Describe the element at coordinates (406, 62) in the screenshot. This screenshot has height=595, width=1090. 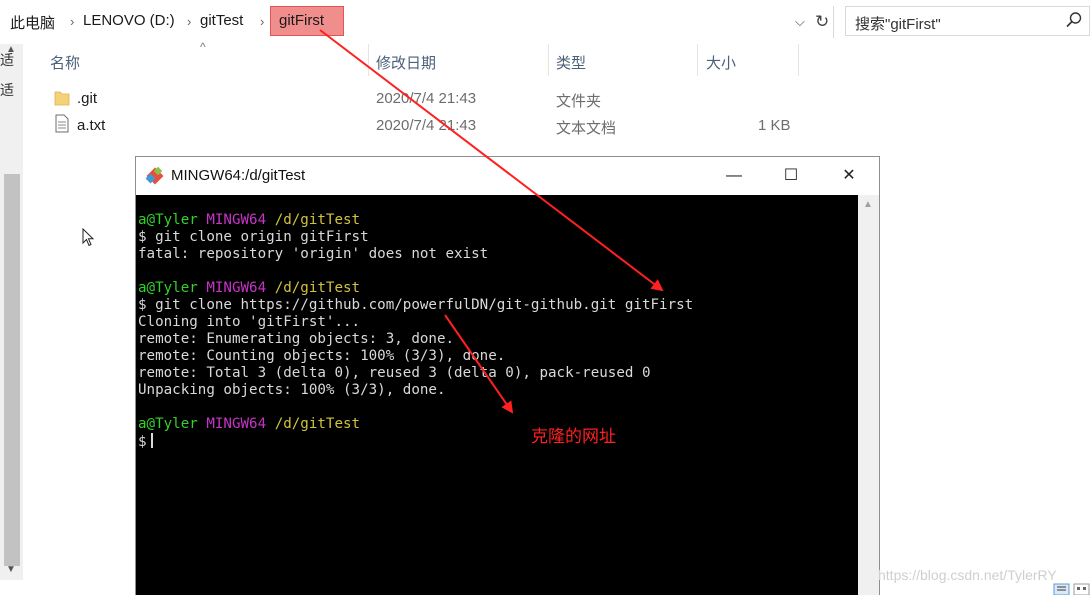
I see `column-header-modified: 修改日期` at that location.